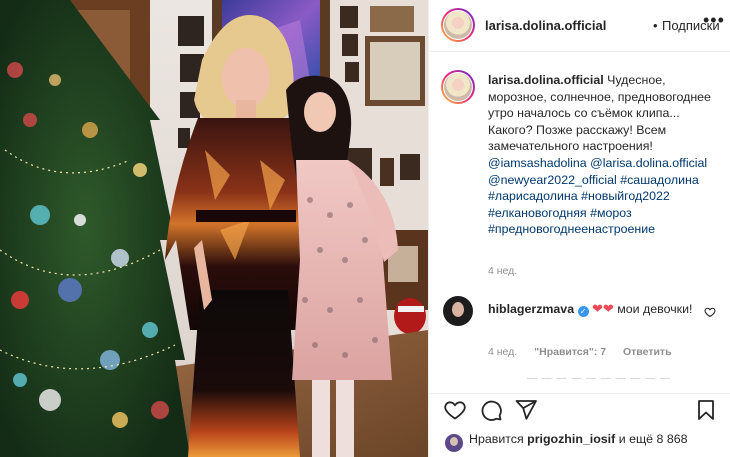 This screenshot has height=457, width=730. What do you see at coordinates (653, 439) in the screenshot?
I see `likes-count: и ещё 8 868` at bounding box center [653, 439].